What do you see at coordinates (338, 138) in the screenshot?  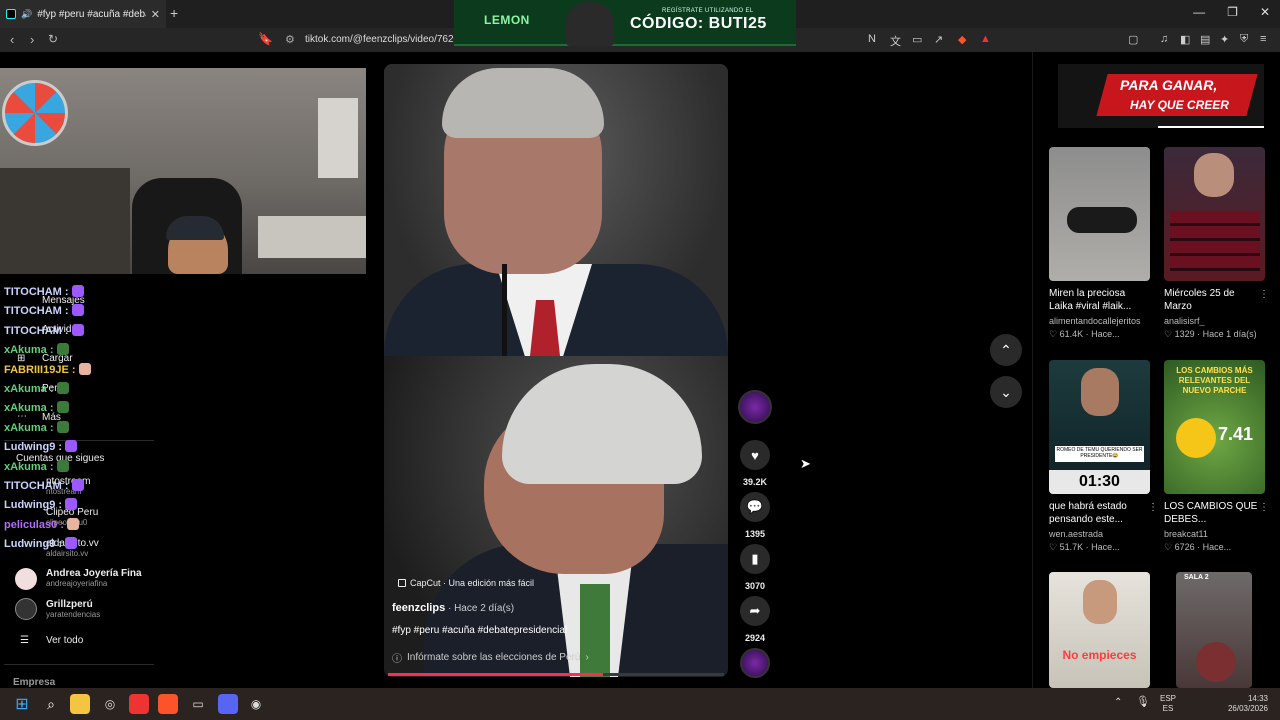 I see `lamp-image` at bounding box center [338, 138].